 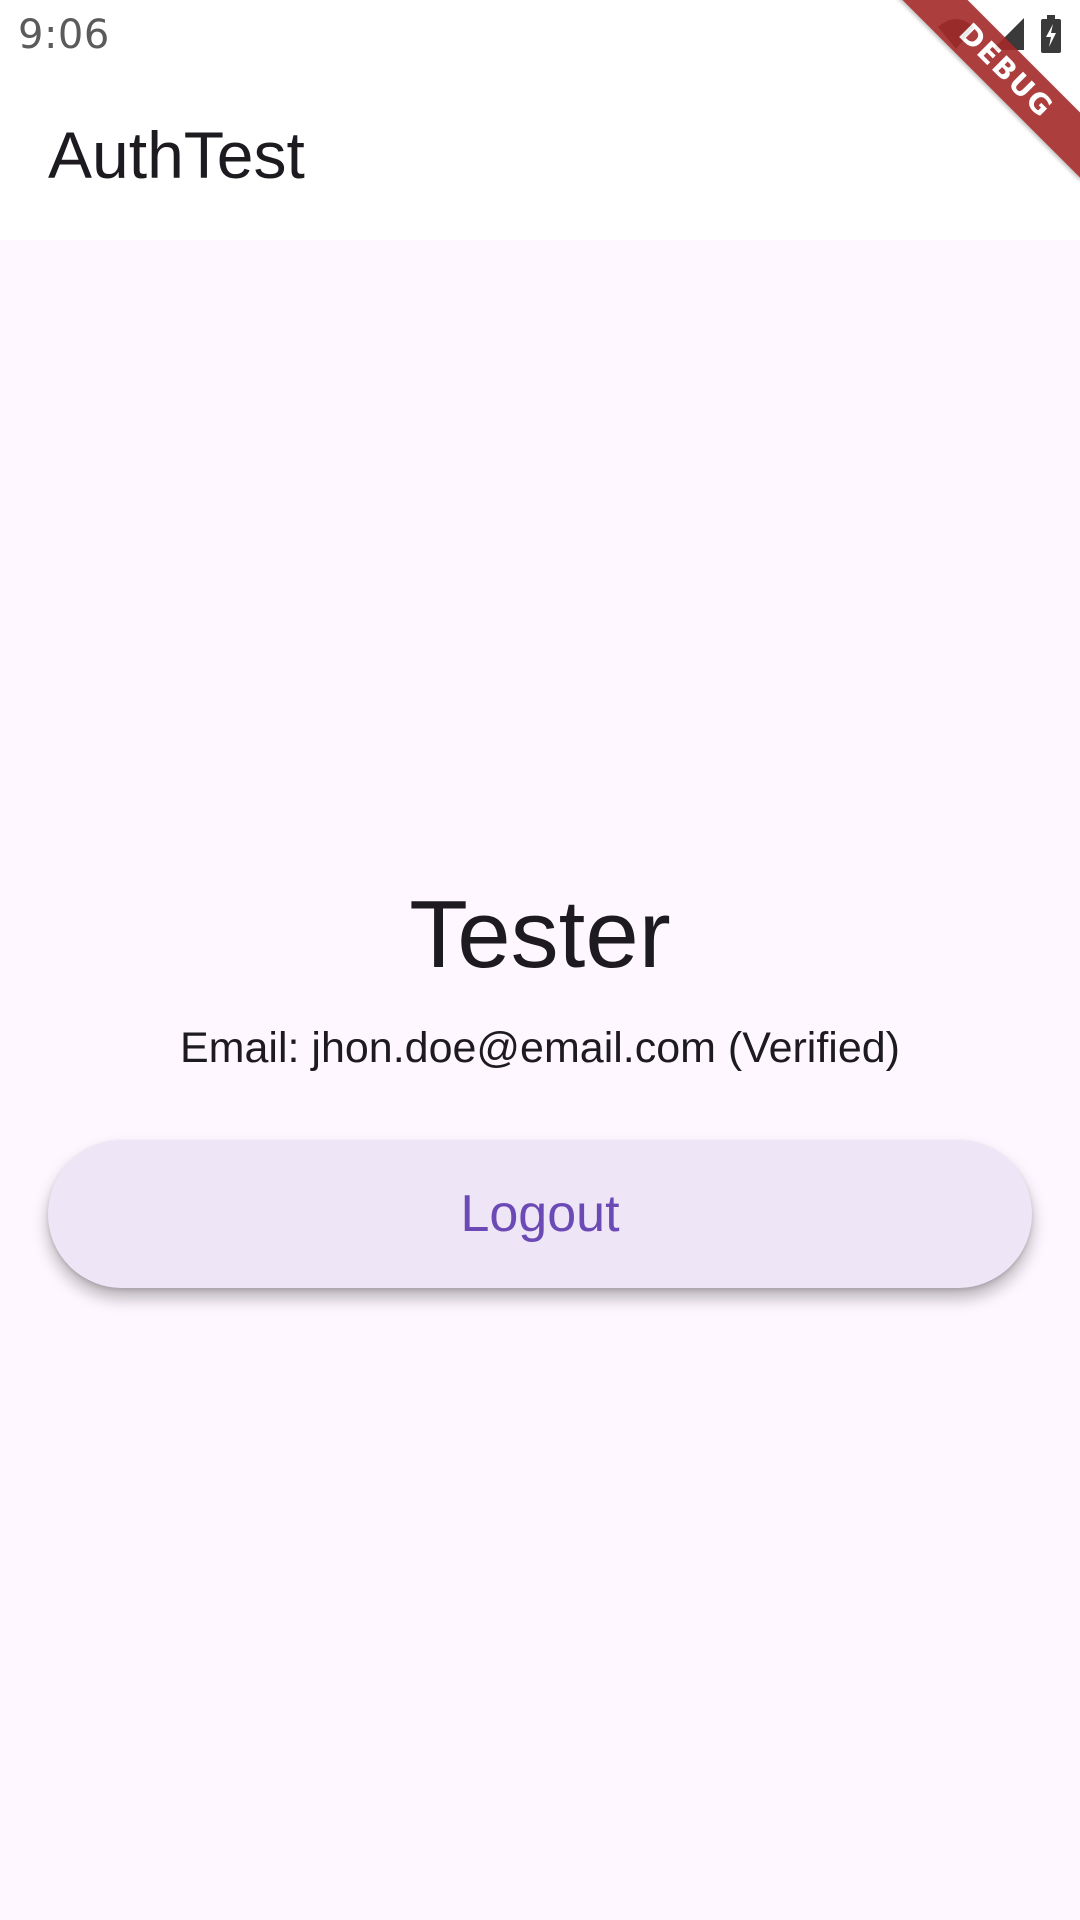 What do you see at coordinates (540, 934) in the screenshot?
I see `user-name: Tester` at bounding box center [540, 934].